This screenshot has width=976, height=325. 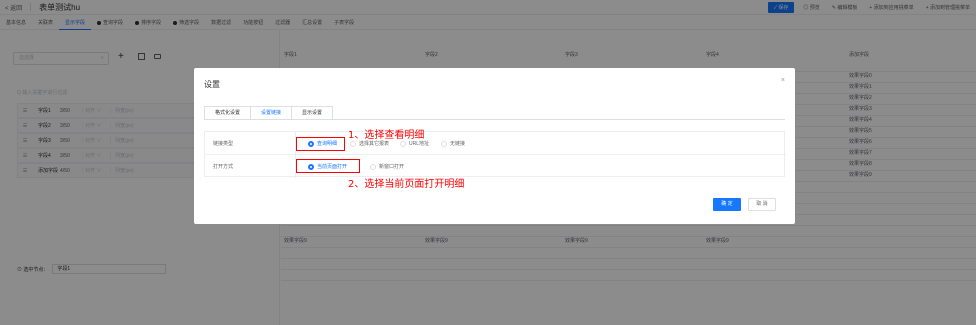 I want to click on highlight-box-open-mode, so click(x=328, y=166).